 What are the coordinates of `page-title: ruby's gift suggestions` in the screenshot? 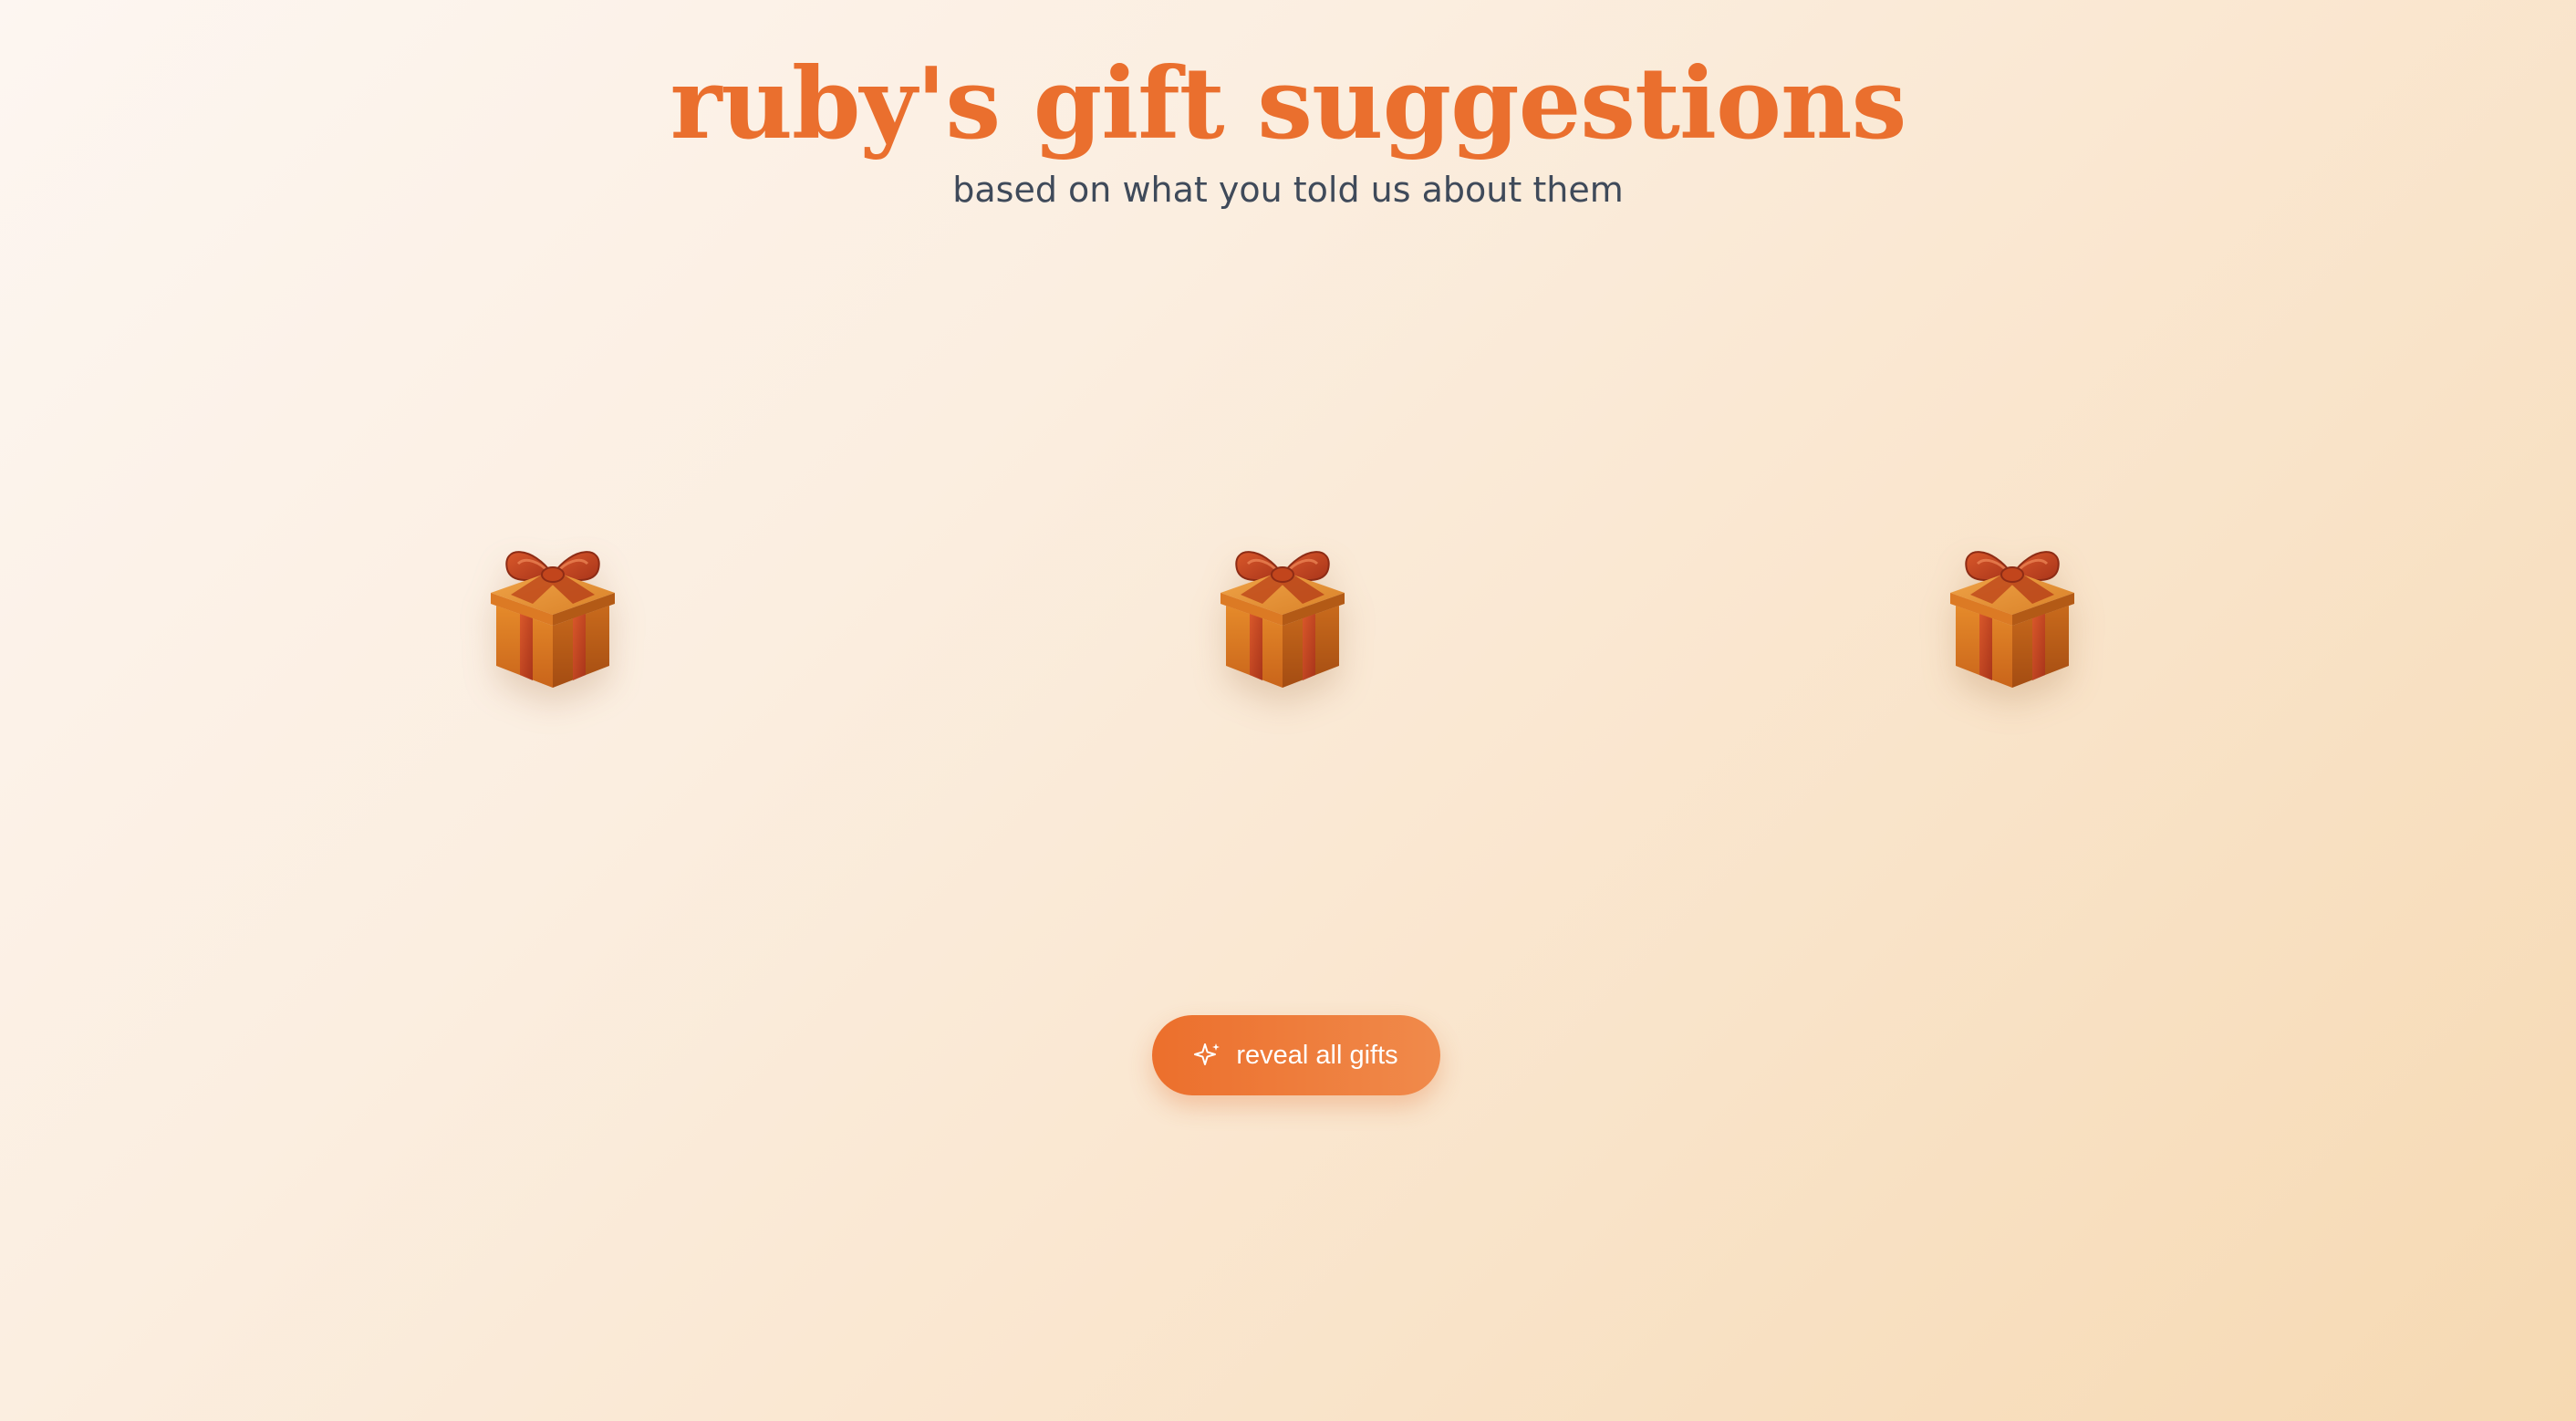 It's located at (1288, 104).